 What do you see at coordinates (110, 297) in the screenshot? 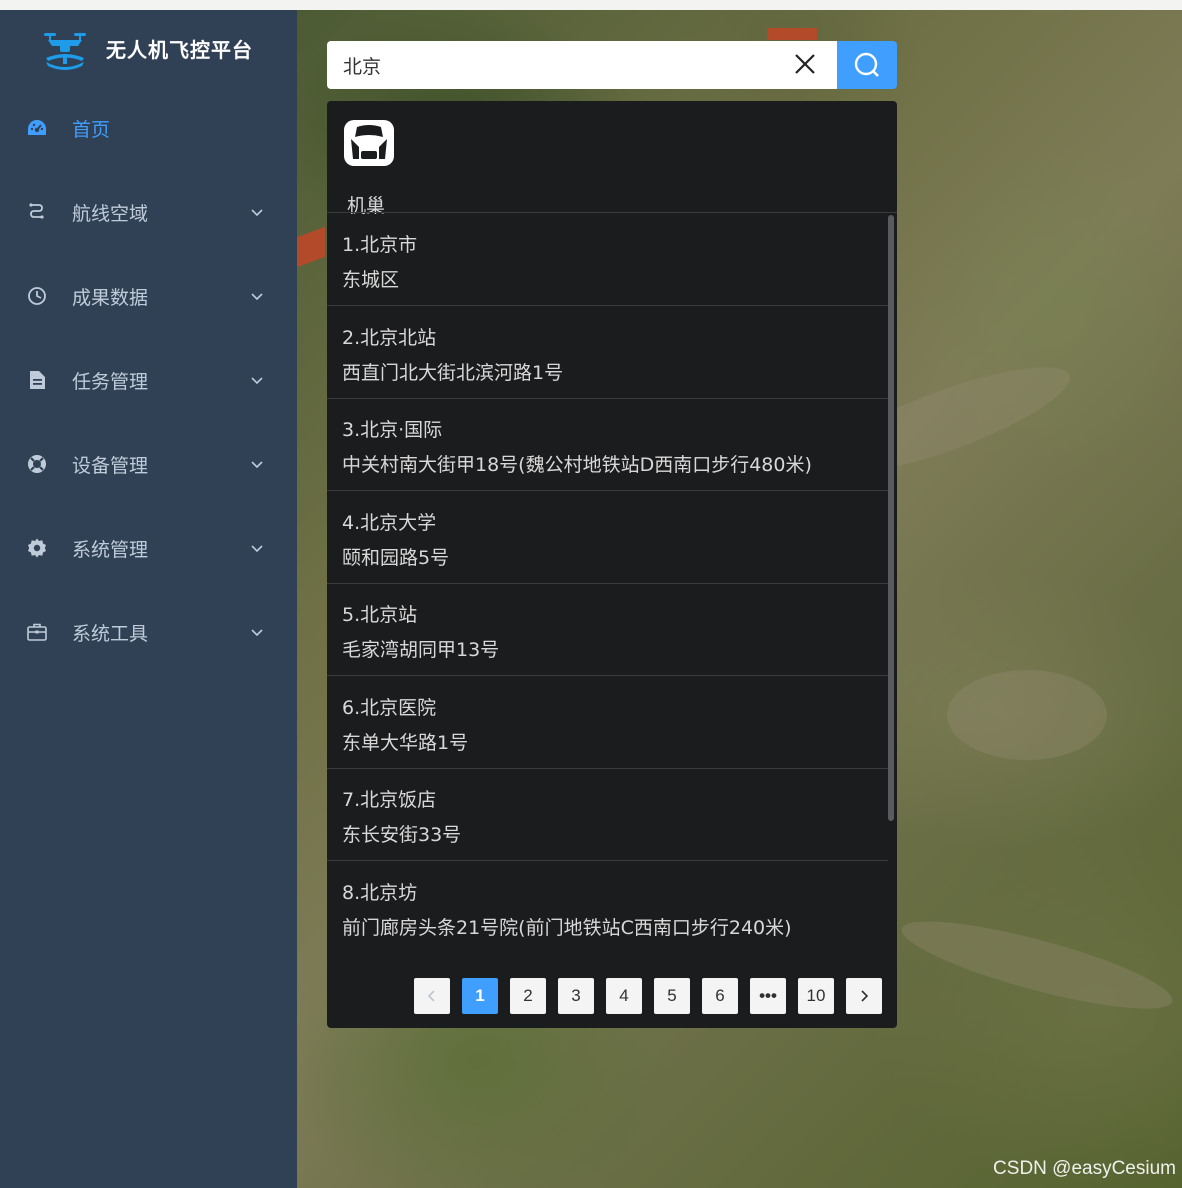
I see `sidebar-item-label: 成果数据` at bounding box center [110, 297].